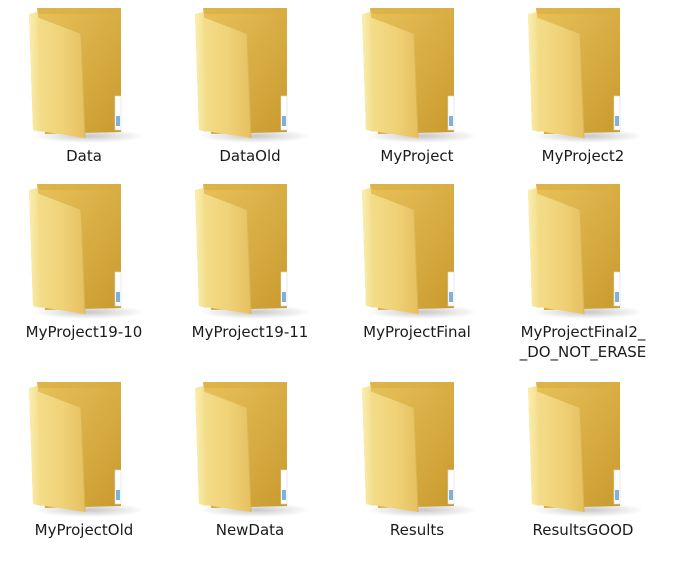 The image size is (685, 585). I want to click on folder-item-myprojectfinal: MyProjectFinal, so click(417, 269).